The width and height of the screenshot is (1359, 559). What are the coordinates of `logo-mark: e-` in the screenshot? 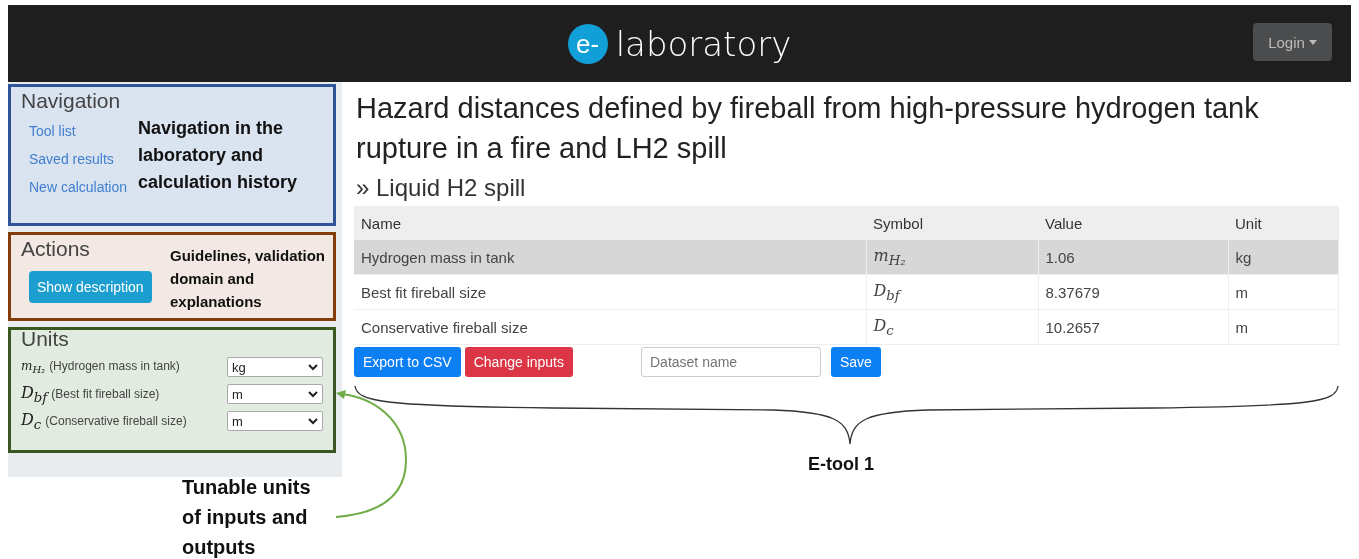 It's located at (587, 43).